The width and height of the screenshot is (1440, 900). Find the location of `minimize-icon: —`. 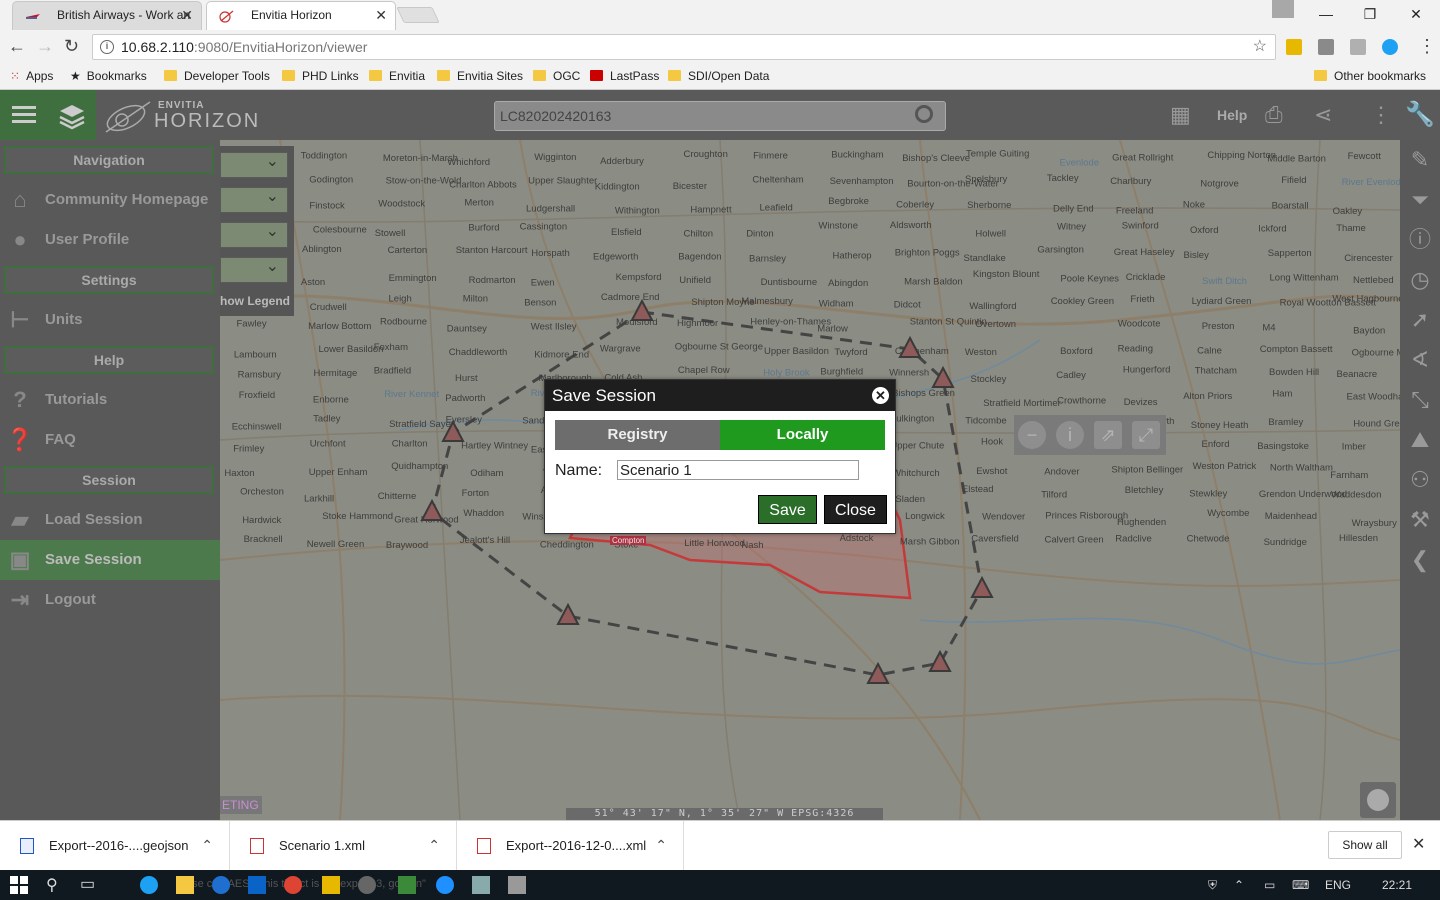

minimize-icon: — is located at coordinates (1326, 15).